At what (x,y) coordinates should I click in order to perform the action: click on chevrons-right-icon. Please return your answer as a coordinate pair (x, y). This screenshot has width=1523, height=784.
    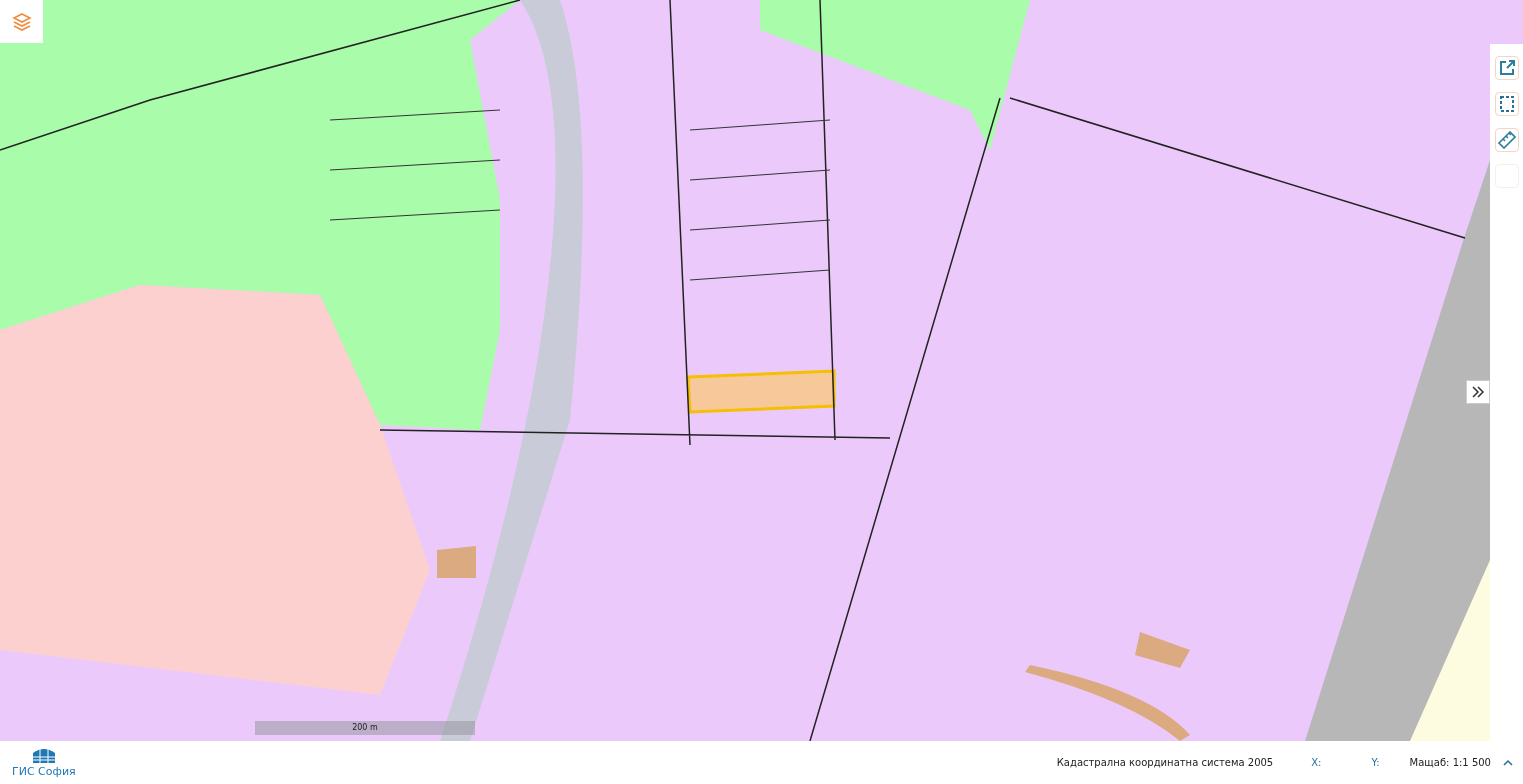
    Looking at the image, I should click on (1478, 392).